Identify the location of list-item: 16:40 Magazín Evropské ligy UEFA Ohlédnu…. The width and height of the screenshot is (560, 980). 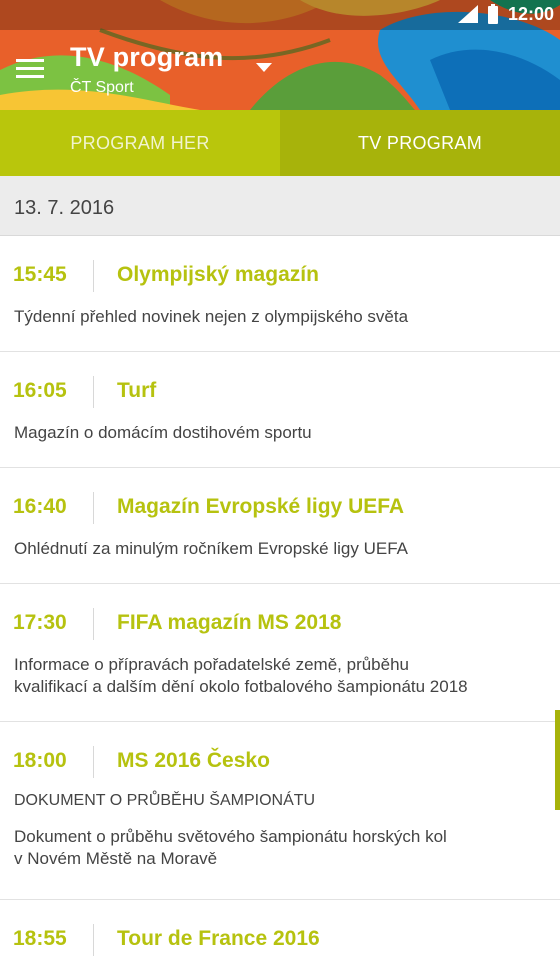
(280, 526).